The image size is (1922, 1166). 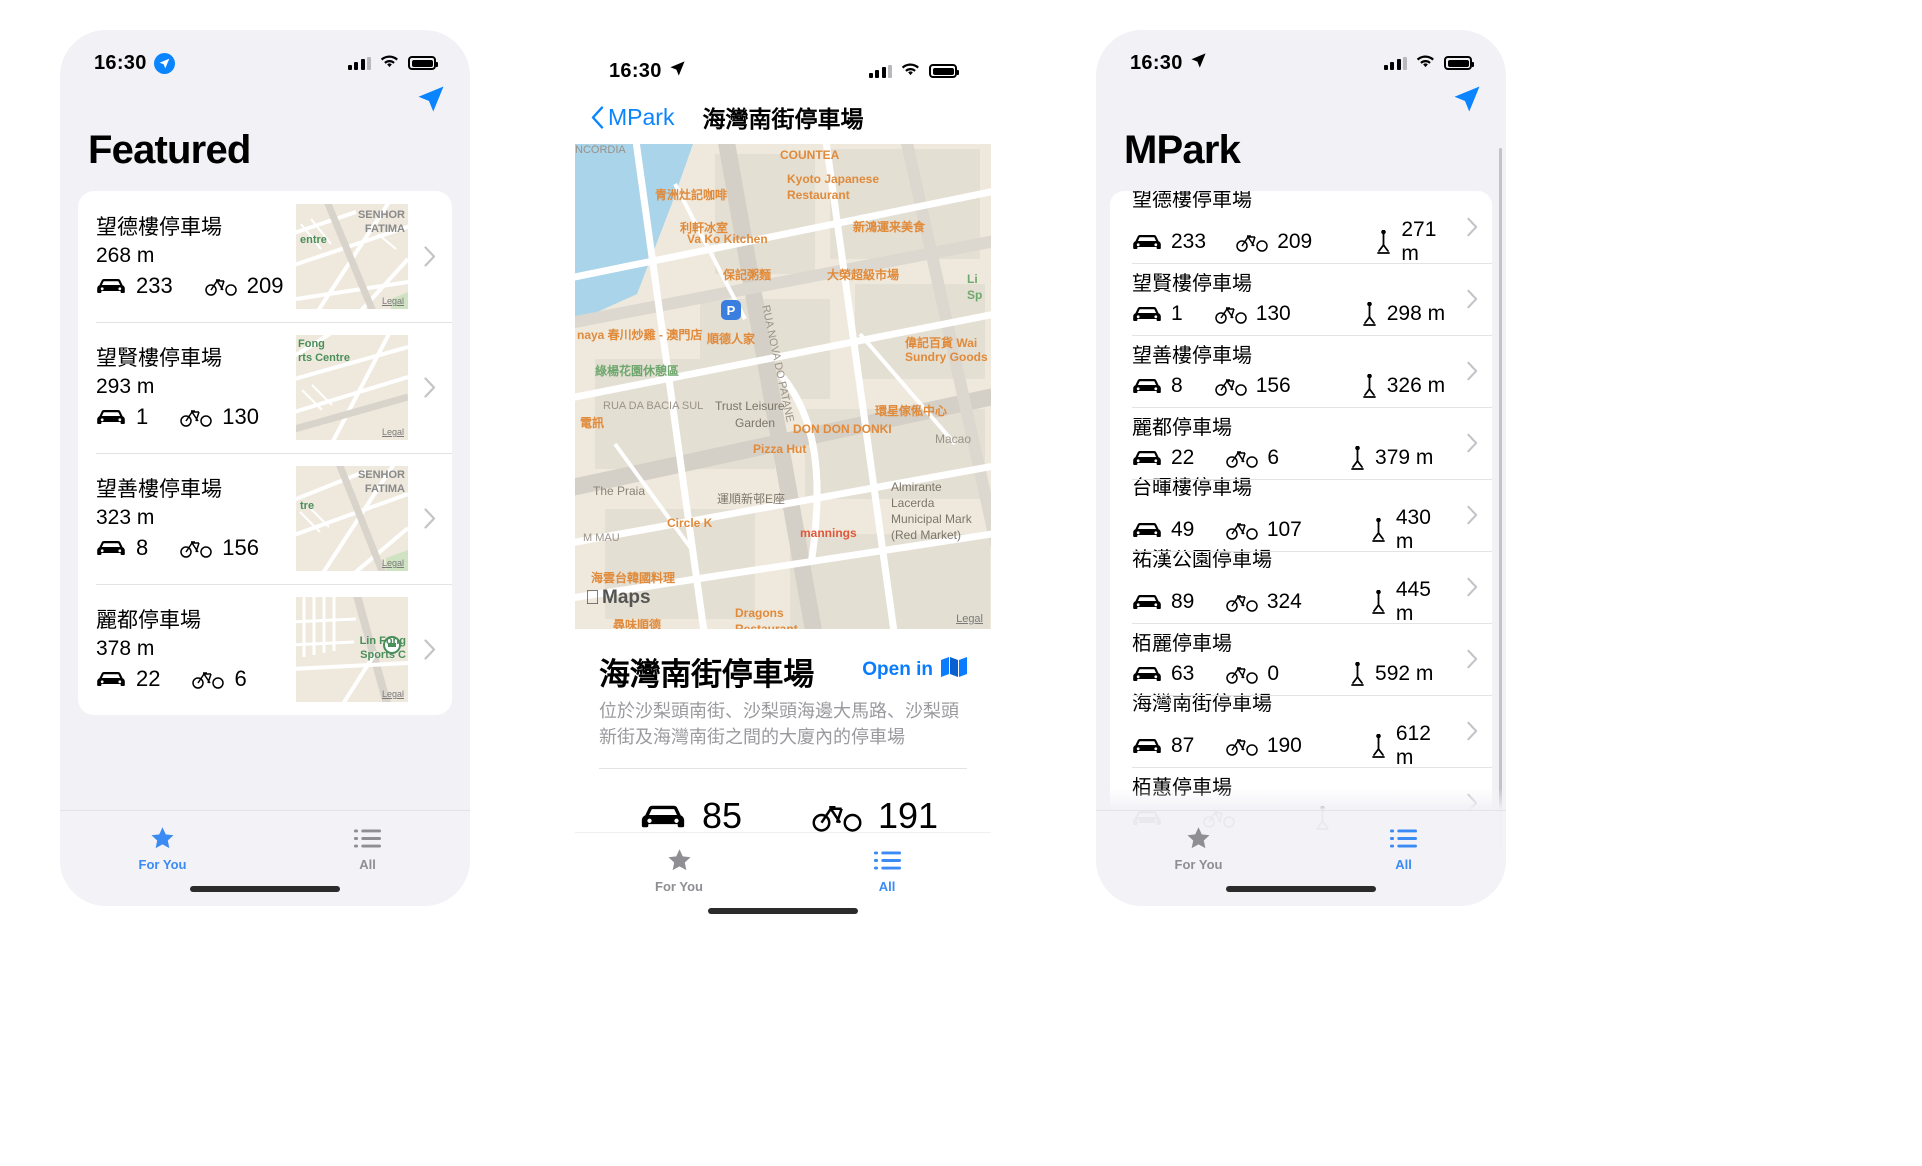 I want to click on list-item: 麗都停車場 378 m 22 6 Lin Fong Sports C Legal, so click(x=265, y=649).